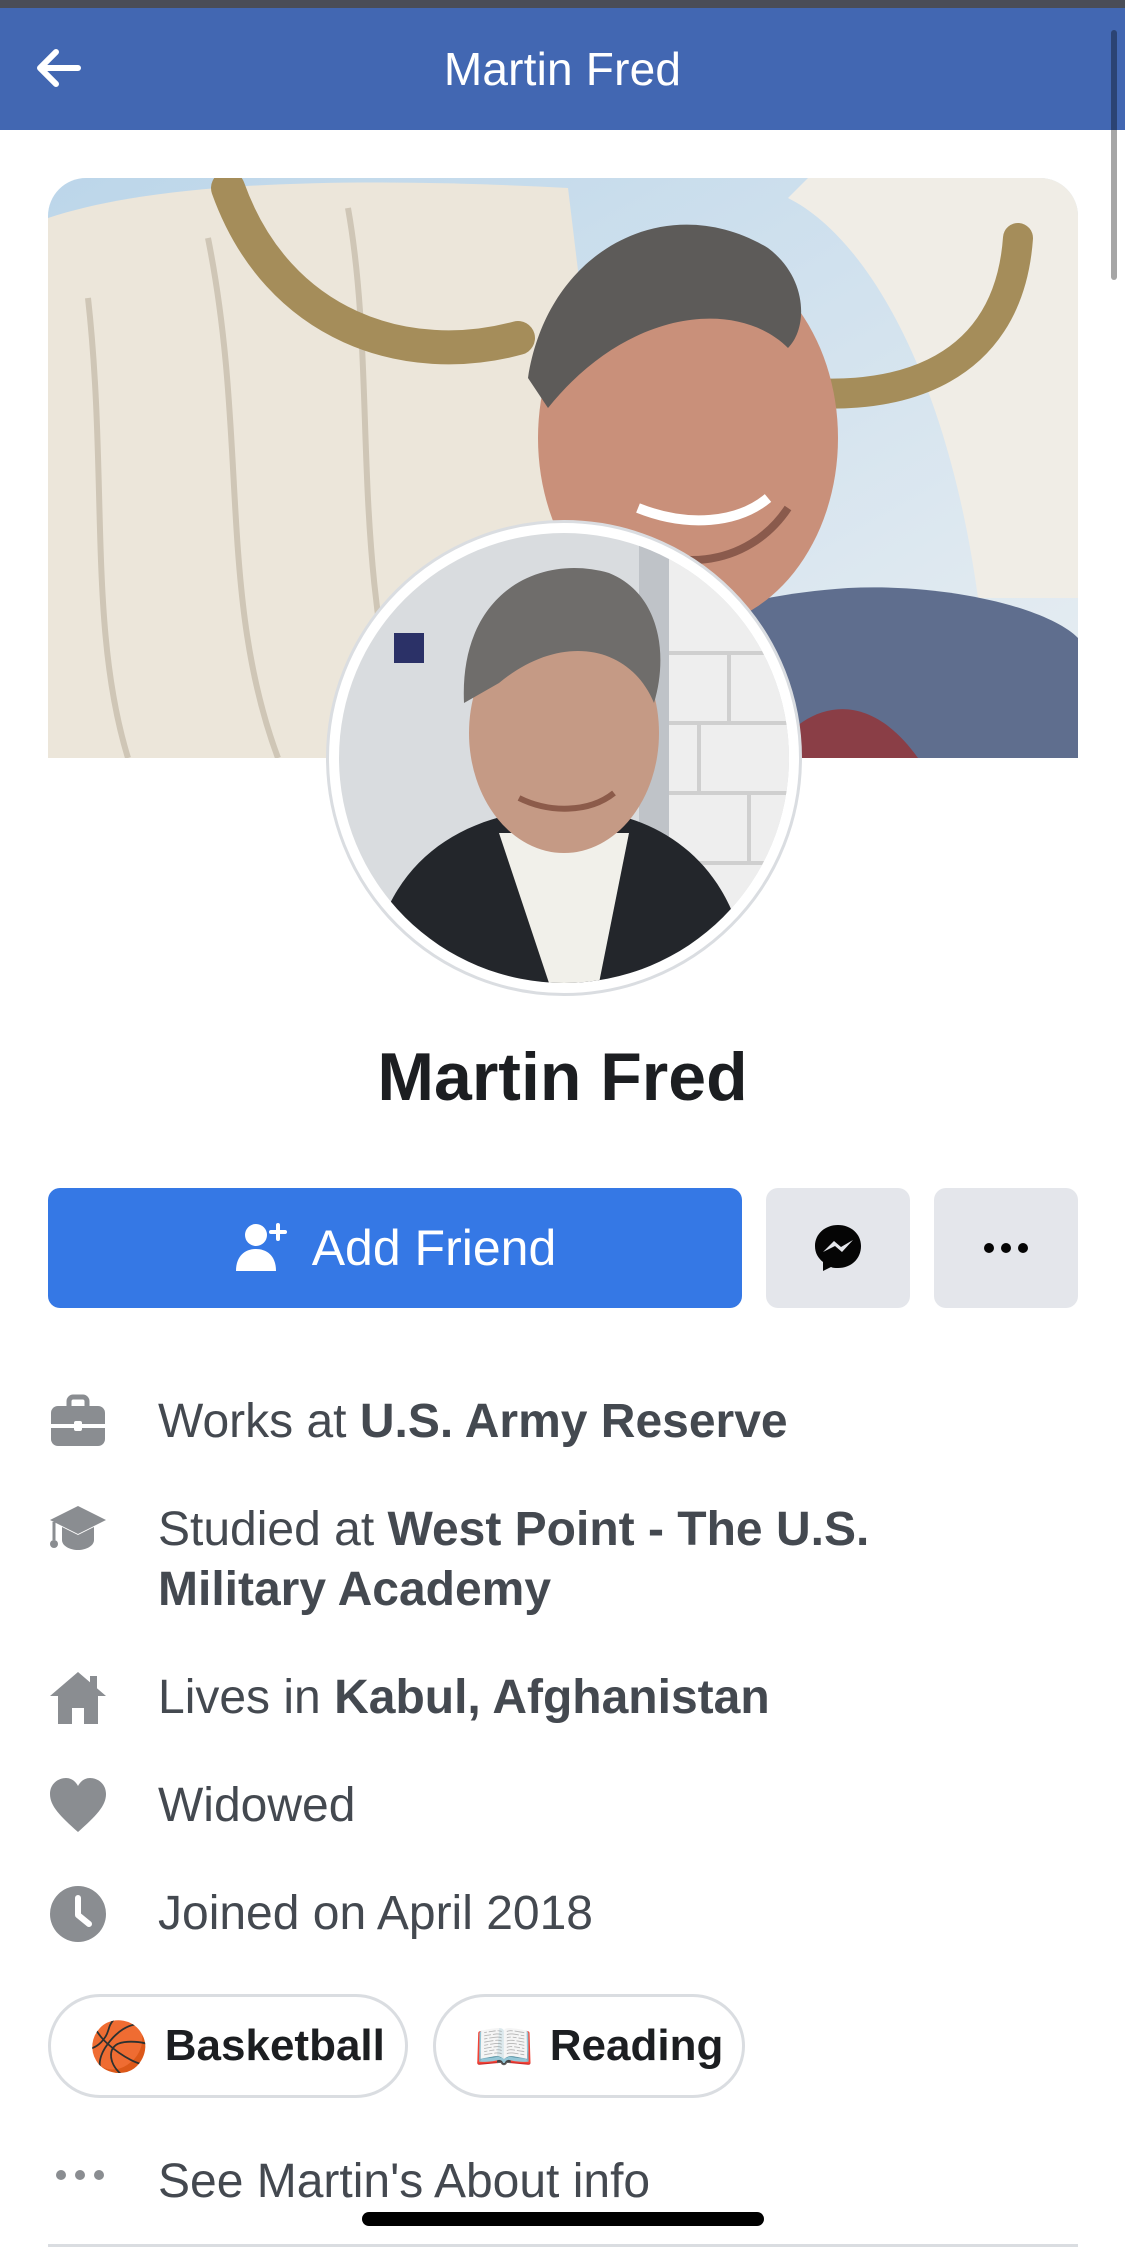 The width and height of the screenshot is (1125, 2249). What do you see at coordinates (78, 1805) in the screenshot?
I see `heart-icon` at bounding box center [78, 1805].